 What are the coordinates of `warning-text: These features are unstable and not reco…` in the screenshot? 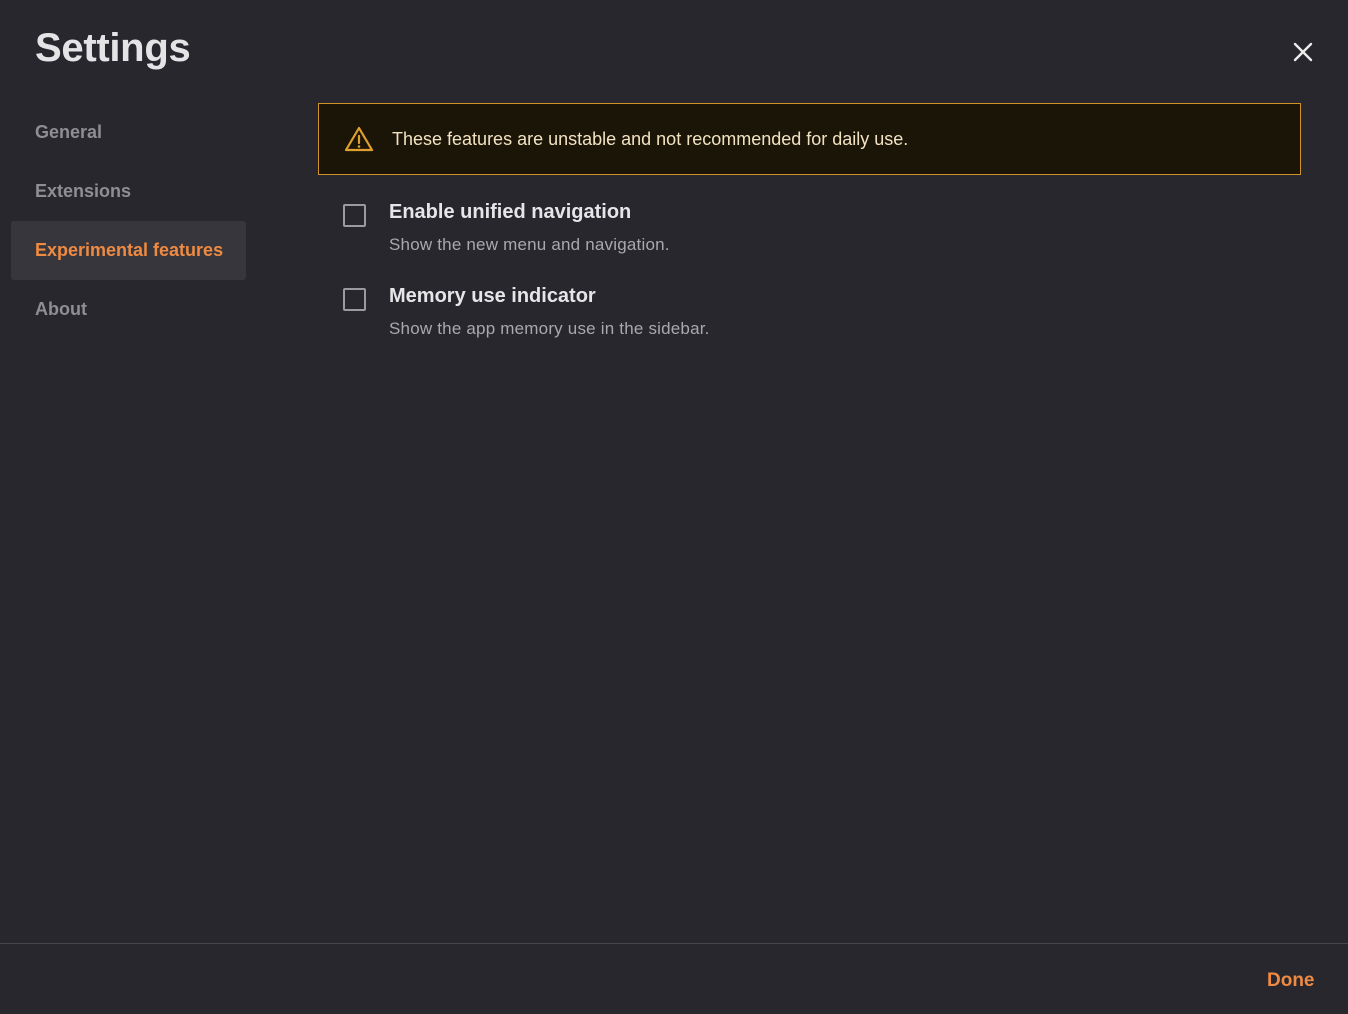 It's located at (650, 138).